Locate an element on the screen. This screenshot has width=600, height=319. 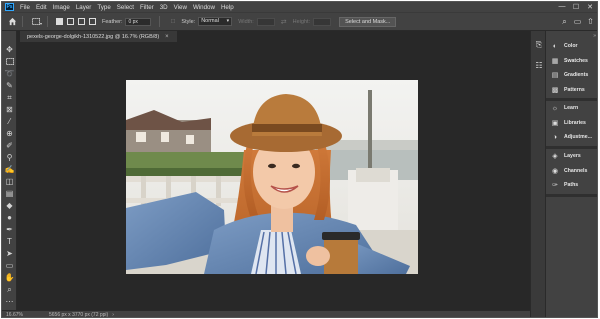
window-controls: — ☐ ✕ is located at coordinates (576, 7).